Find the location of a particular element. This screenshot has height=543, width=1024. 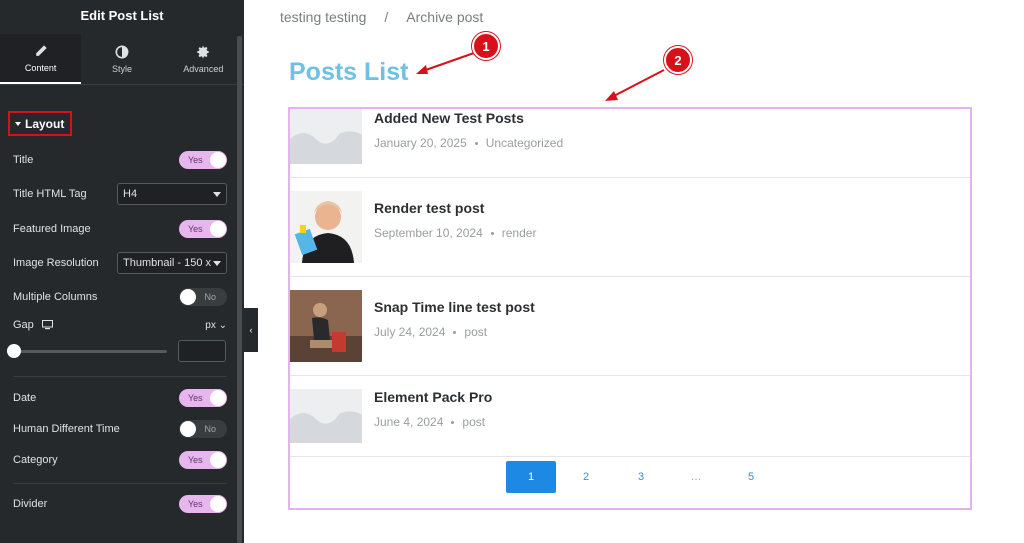

post-date: January 20, 2025 is located at coordinates (420, 143).